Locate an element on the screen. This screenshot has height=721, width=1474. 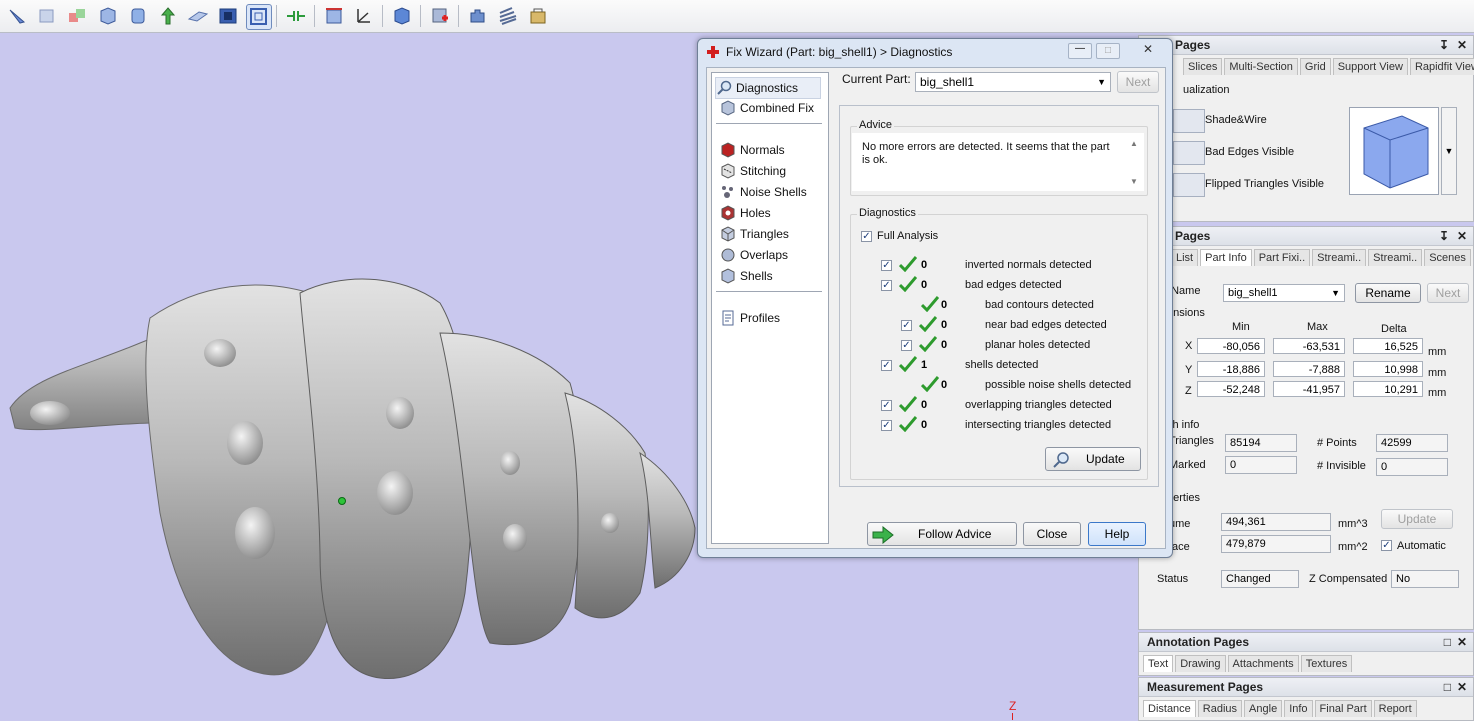
fix-wizard-icon is located at coordinates (440, 16).